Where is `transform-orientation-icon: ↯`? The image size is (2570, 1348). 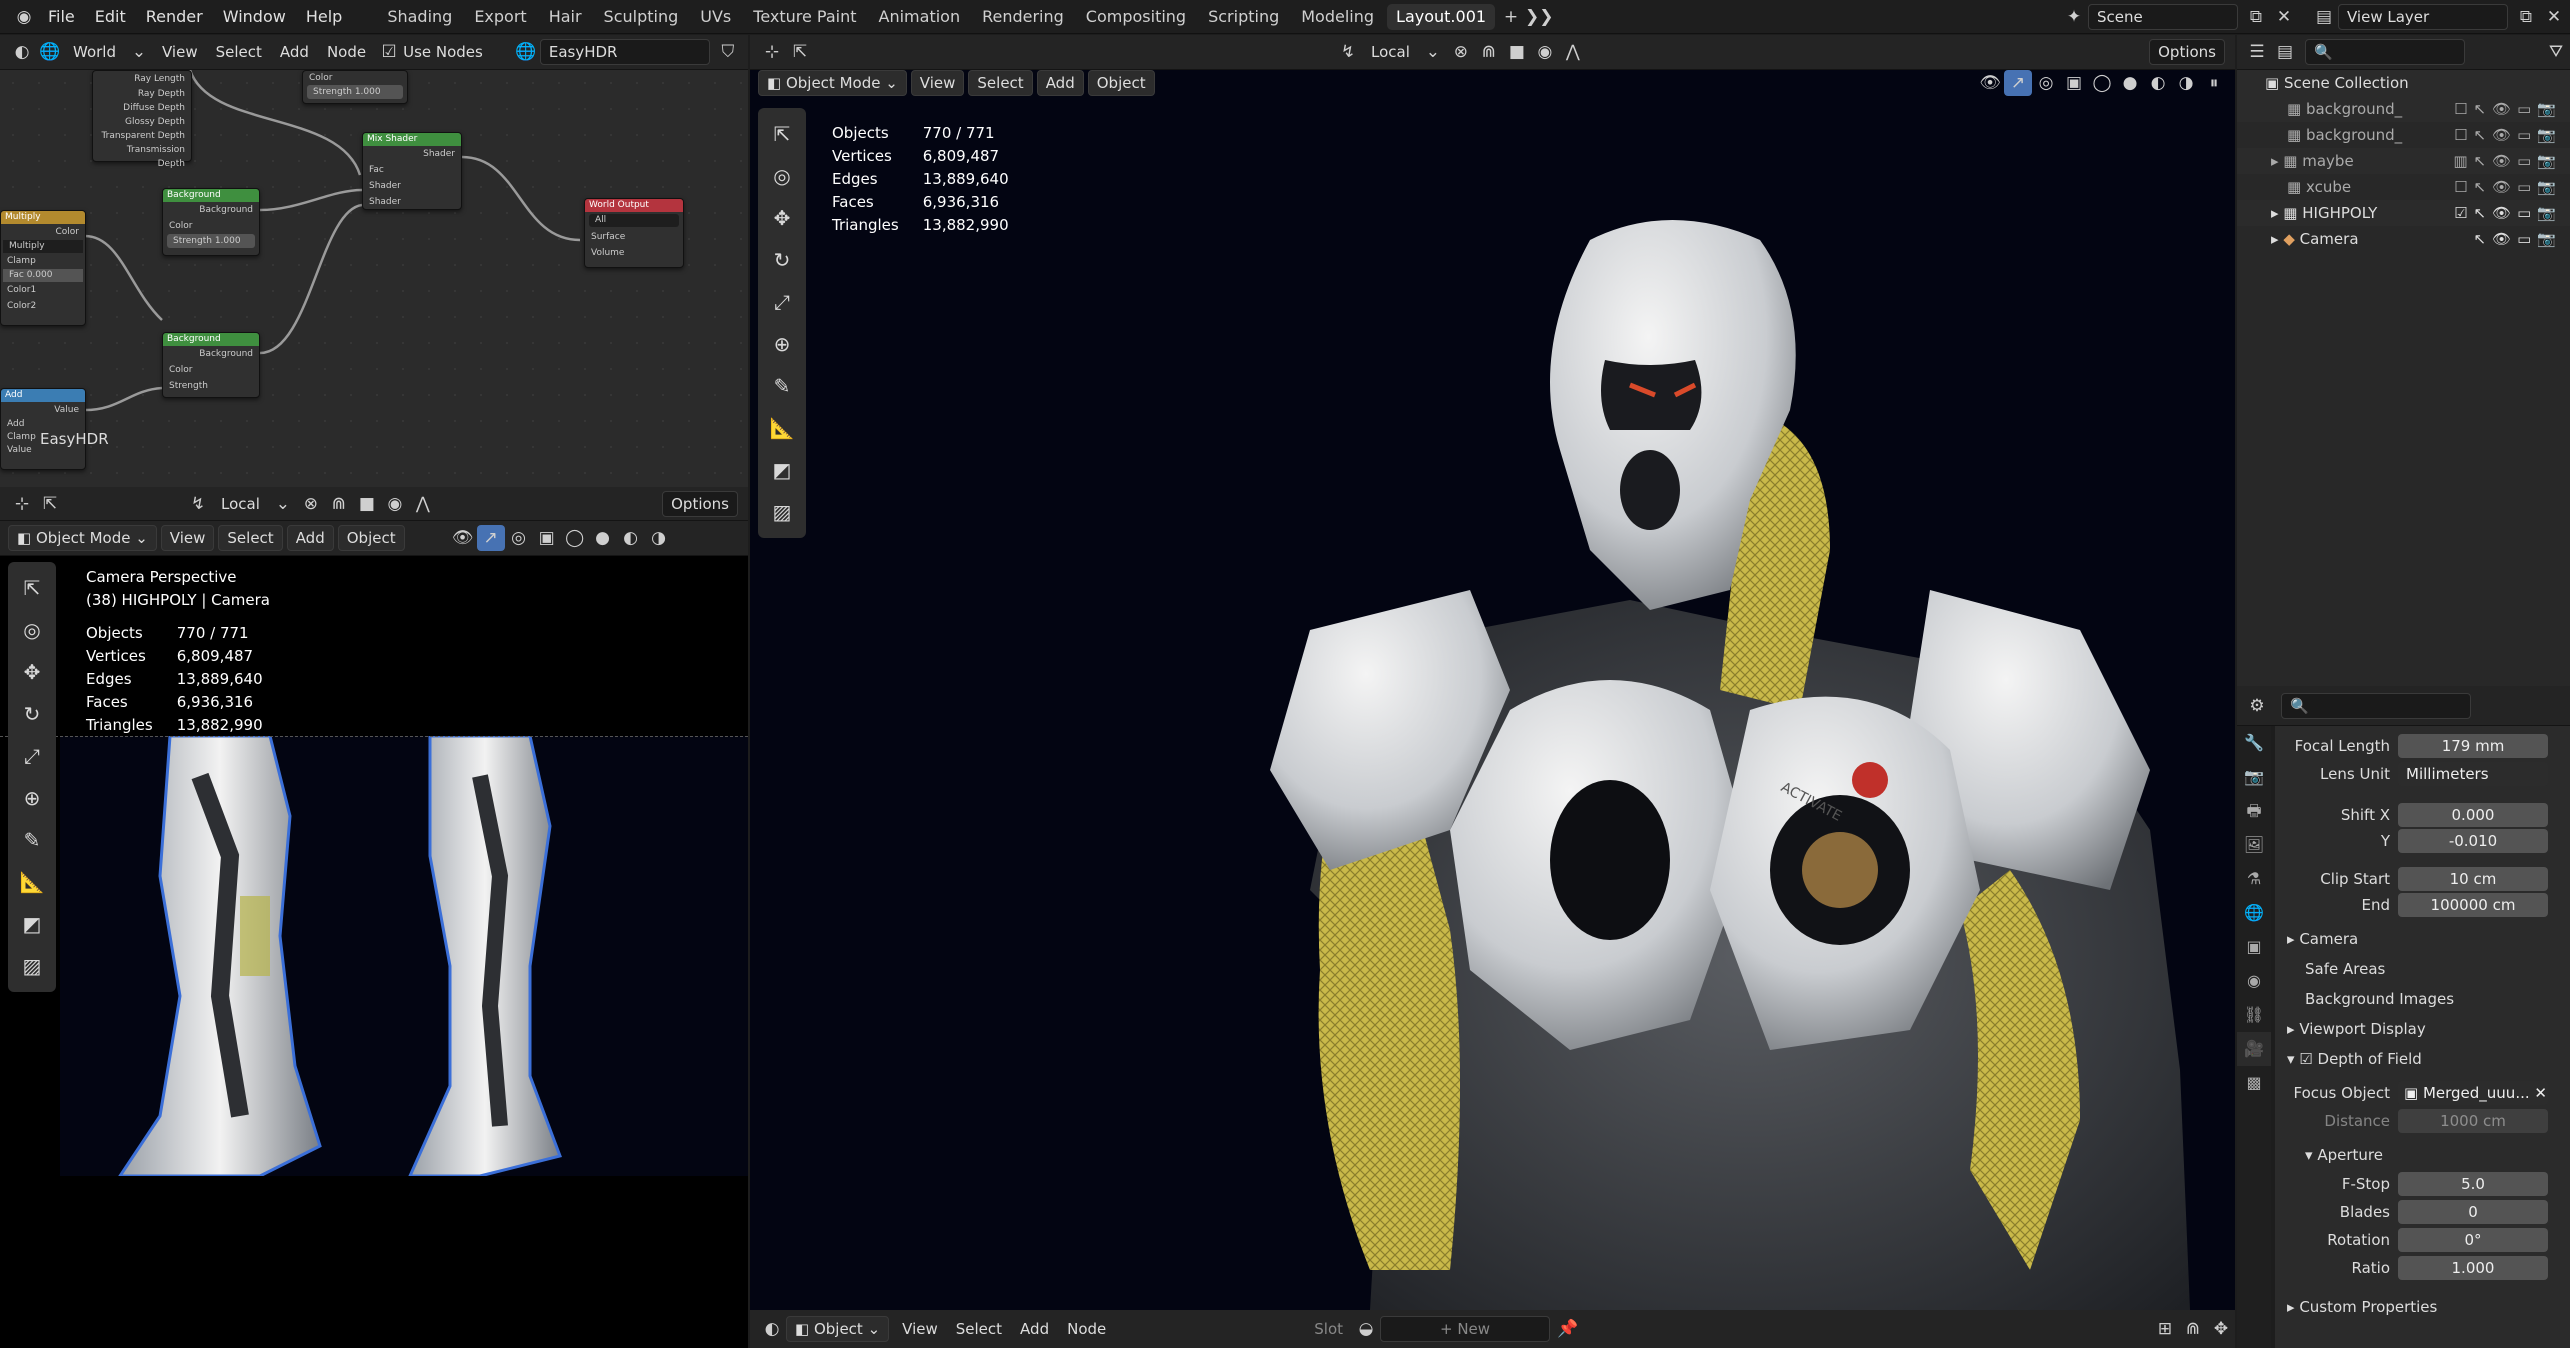
transform-orientation-icon: ↯ is located at coordinates (198, 504).